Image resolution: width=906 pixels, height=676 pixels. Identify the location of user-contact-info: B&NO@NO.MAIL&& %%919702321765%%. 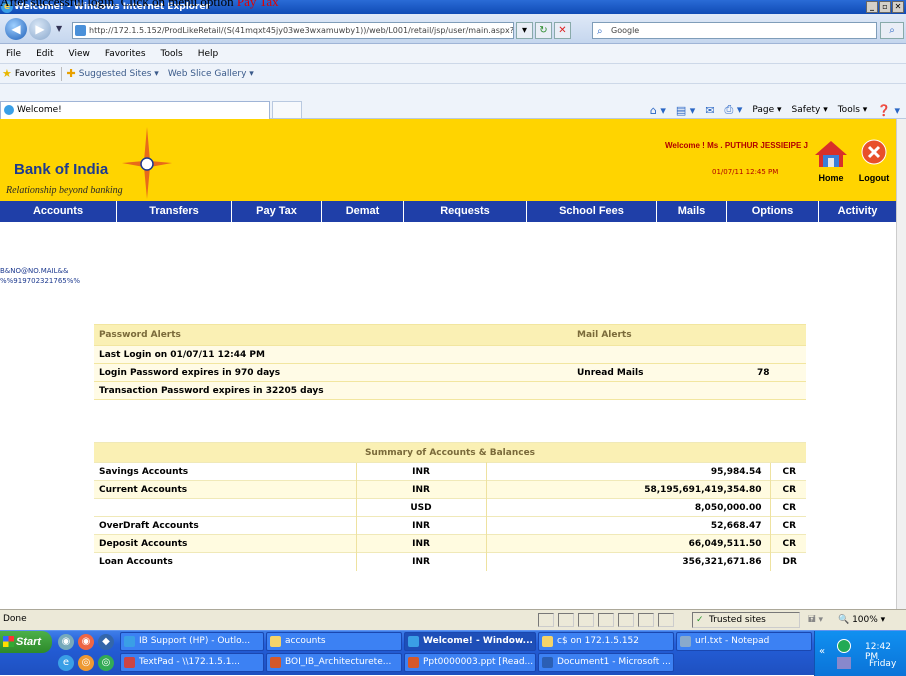
(40, 276).